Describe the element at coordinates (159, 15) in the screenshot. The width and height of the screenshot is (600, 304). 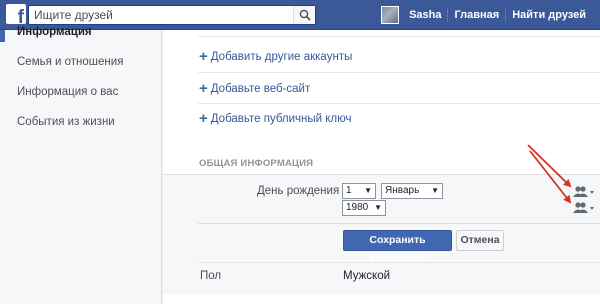
I see `search-input` at that location.